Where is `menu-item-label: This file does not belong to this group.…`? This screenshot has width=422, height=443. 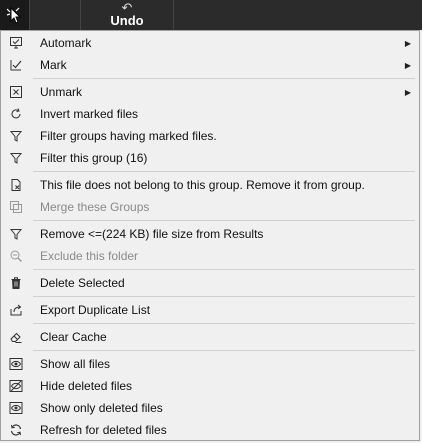 menu-item-label: This file does not belong to this group.… is located at coordinates (202, 185).